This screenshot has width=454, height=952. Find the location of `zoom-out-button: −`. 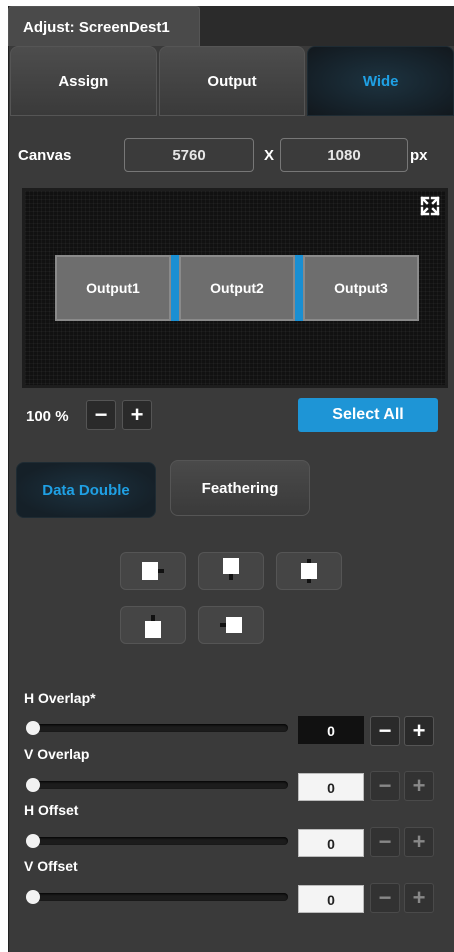

zoom-out-button: − is located at coordinates (101, 415).